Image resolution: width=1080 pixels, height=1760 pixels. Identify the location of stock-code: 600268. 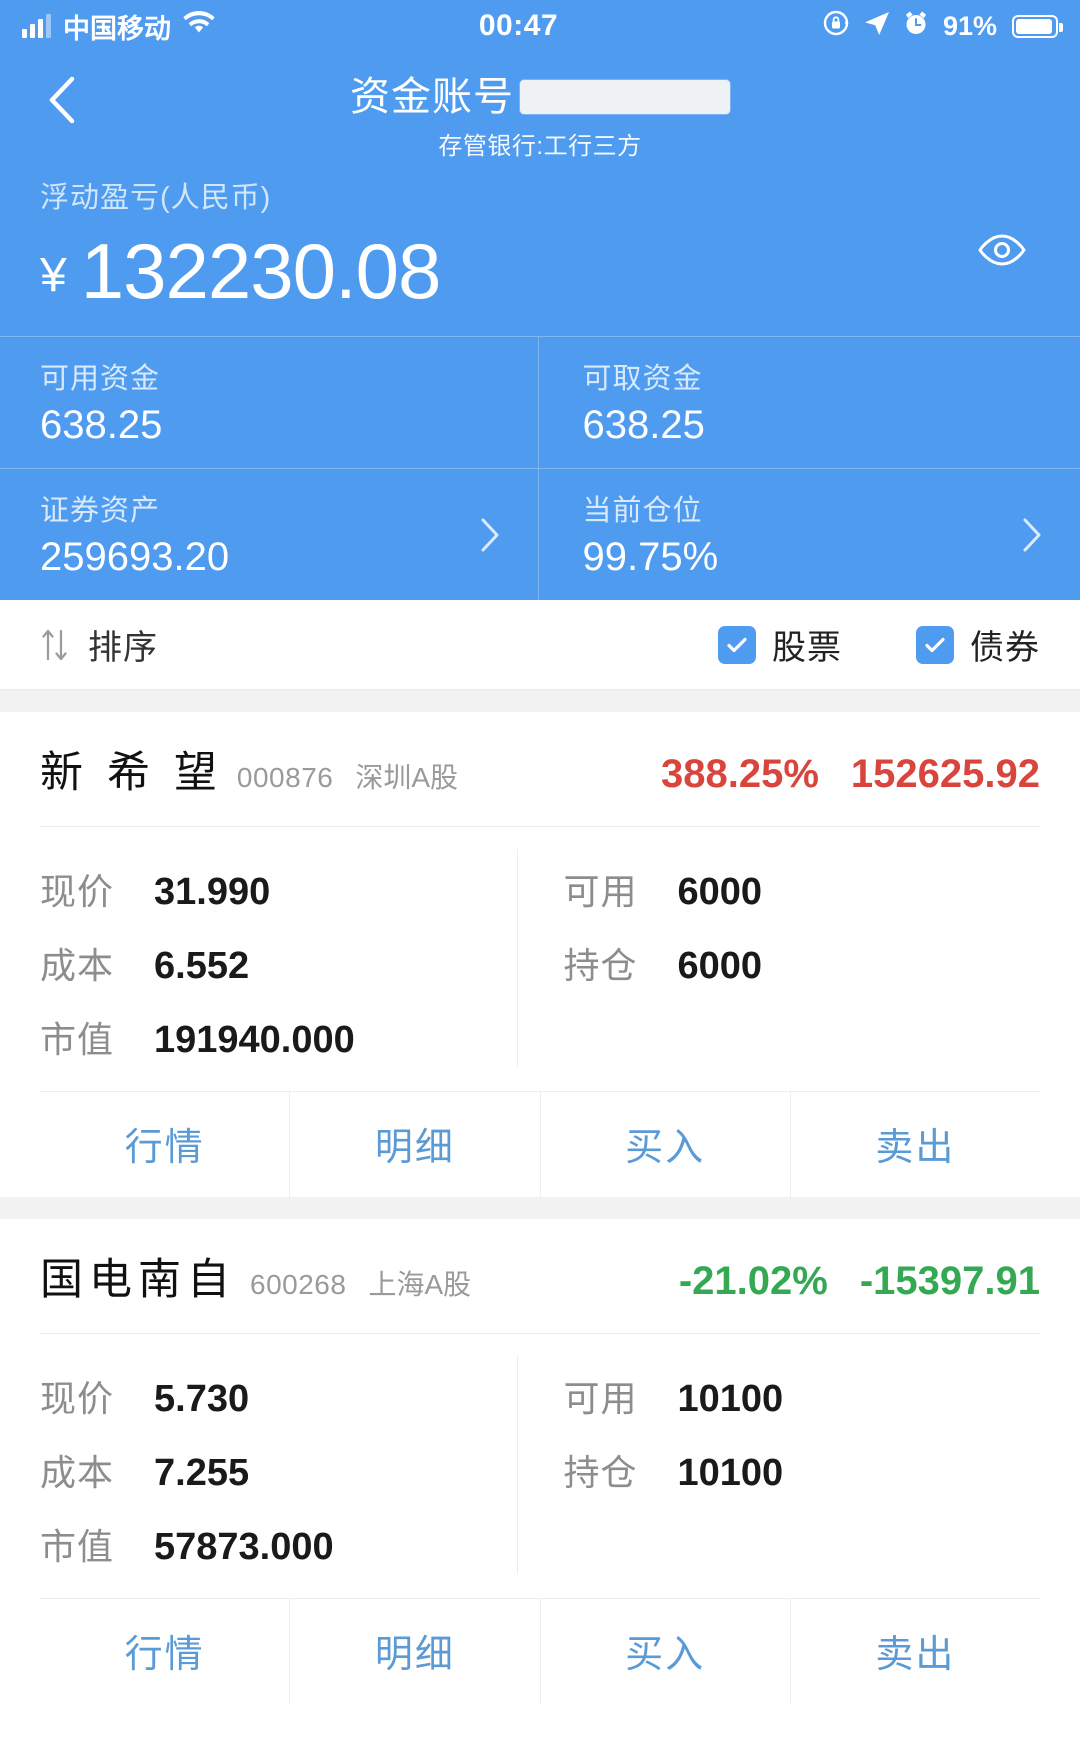
(298, 1284).